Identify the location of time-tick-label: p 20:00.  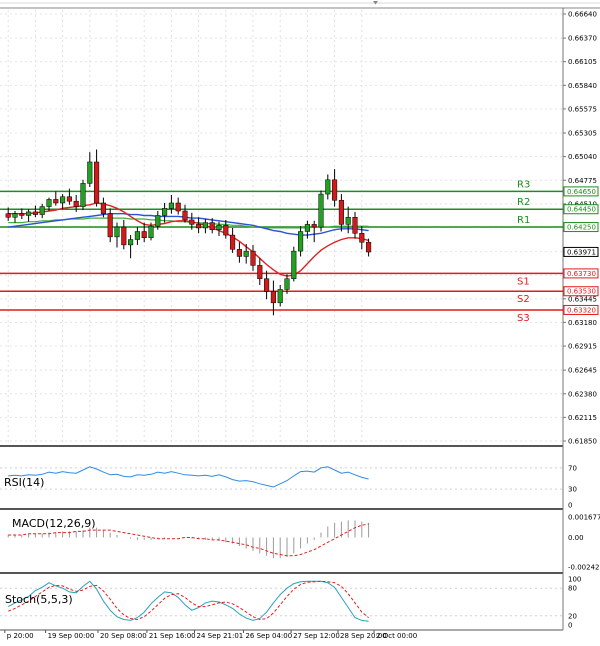
(20, 636).